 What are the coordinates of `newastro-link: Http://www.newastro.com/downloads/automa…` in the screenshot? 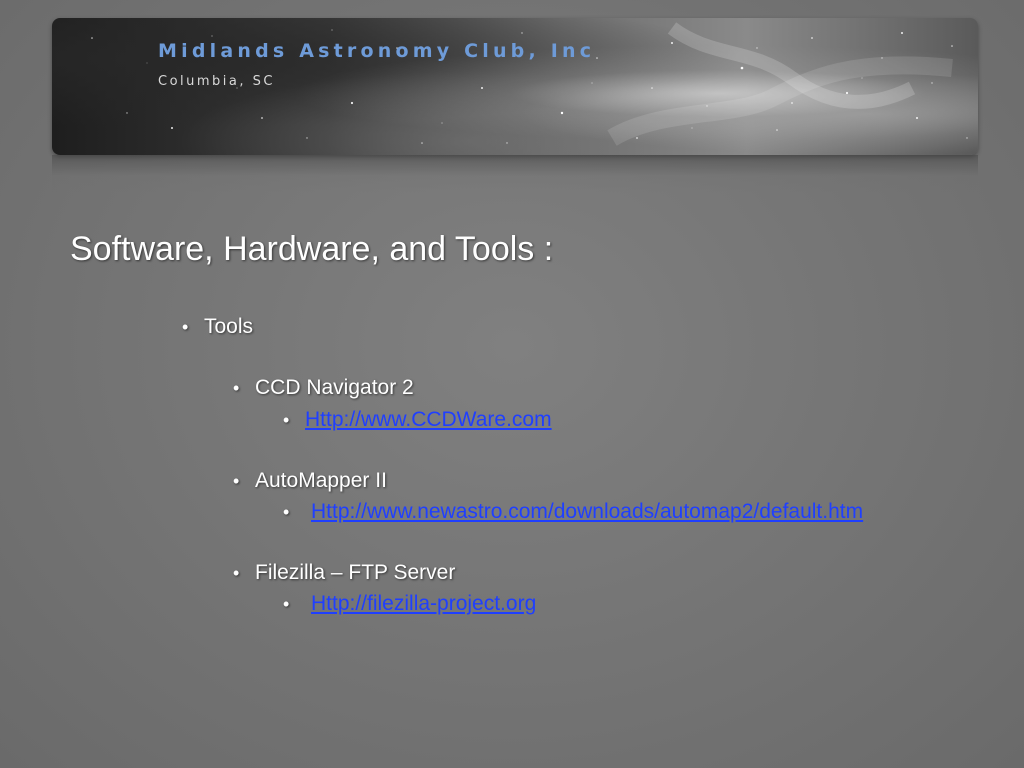 It's located at (587, 511).